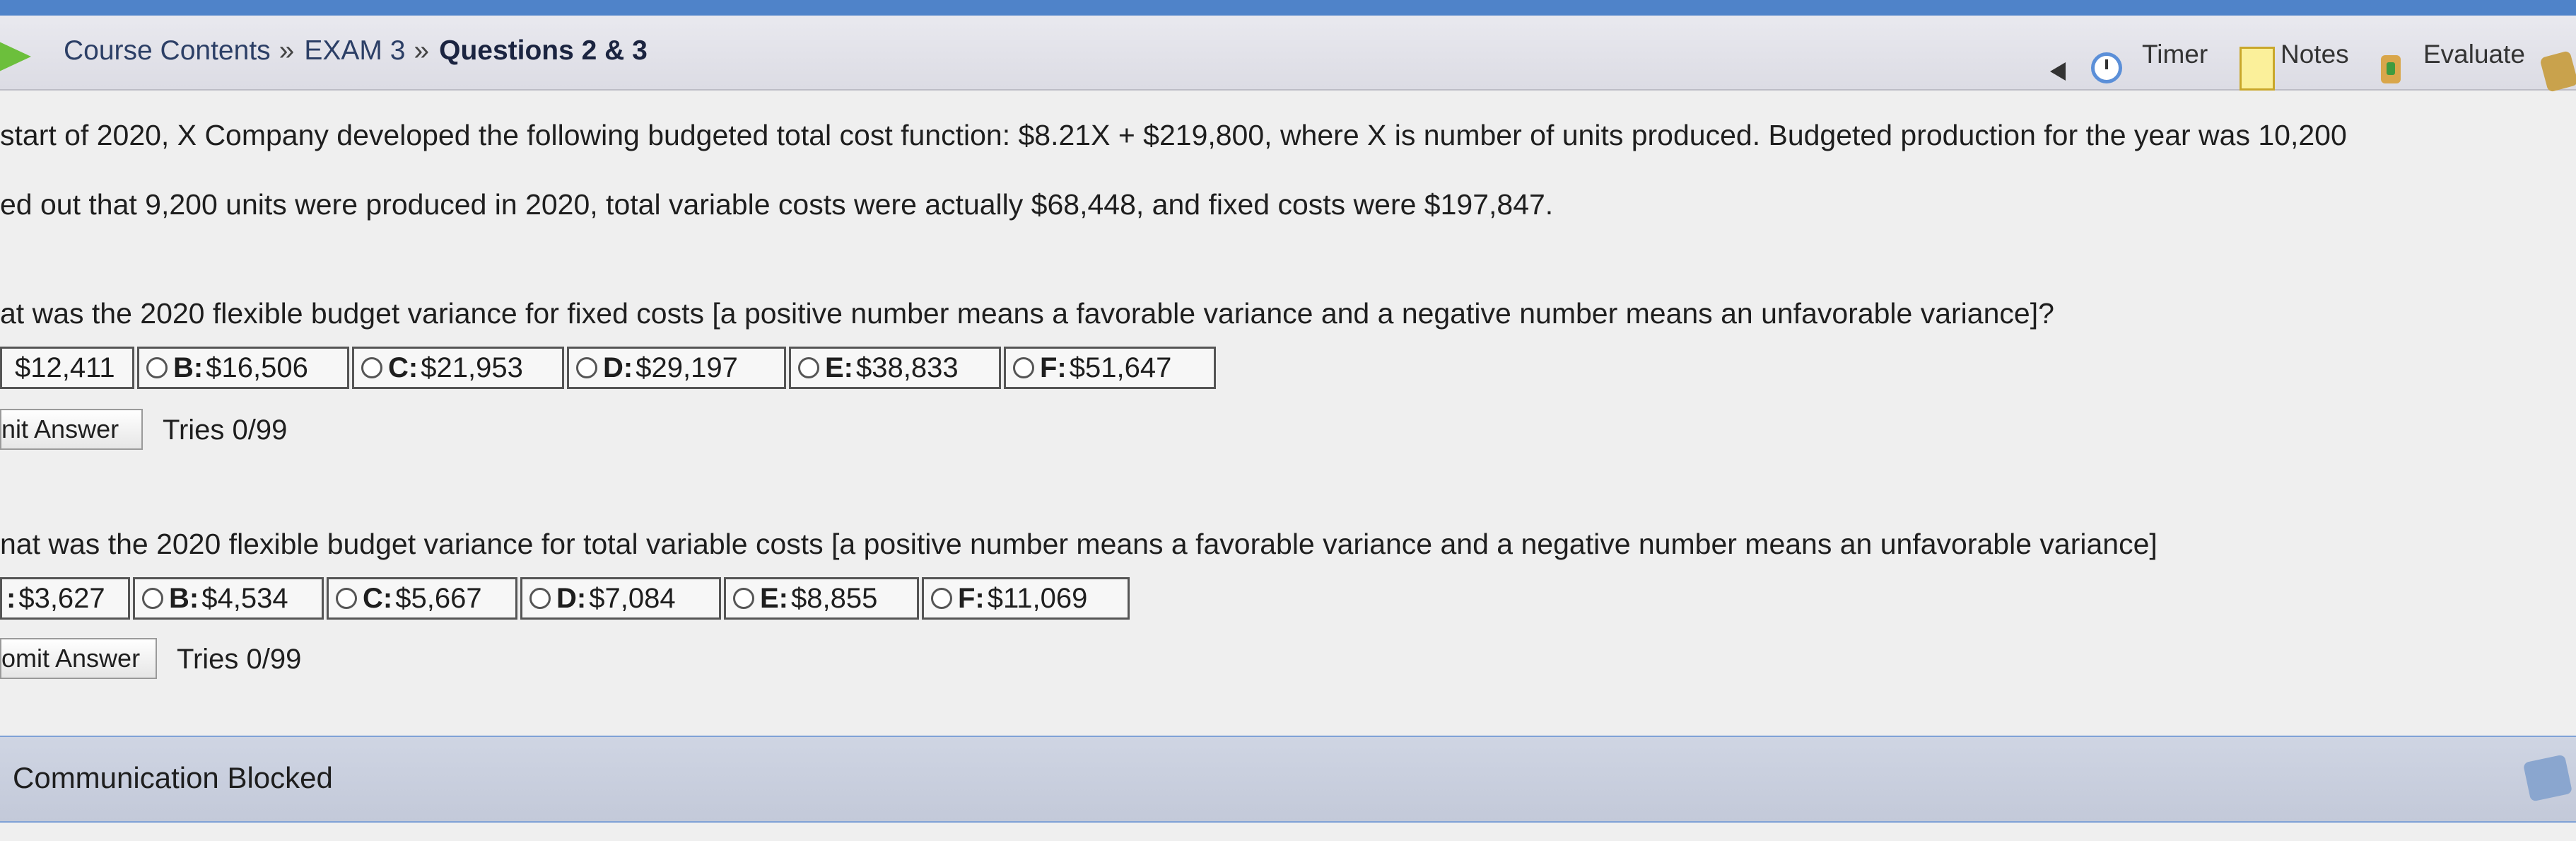  I want to click on option-f: F: $11,069, so click(1026, 598).